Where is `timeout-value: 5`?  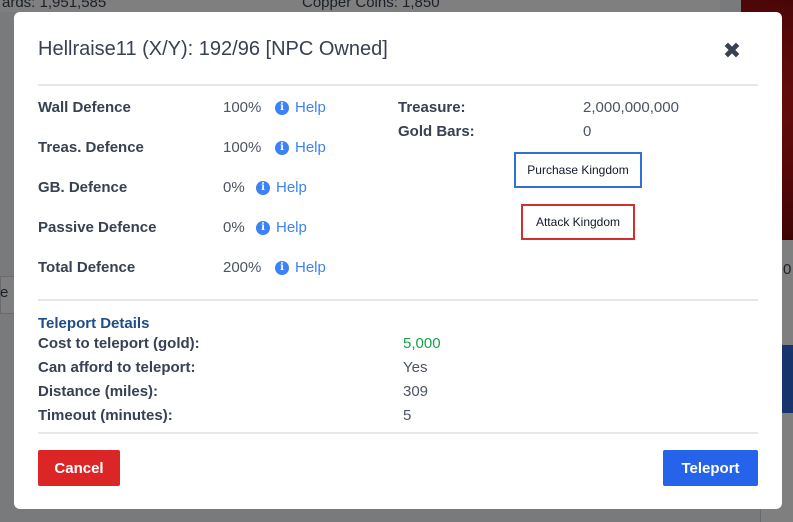 timeout-value: 5 is located at coordinates (407, 415).